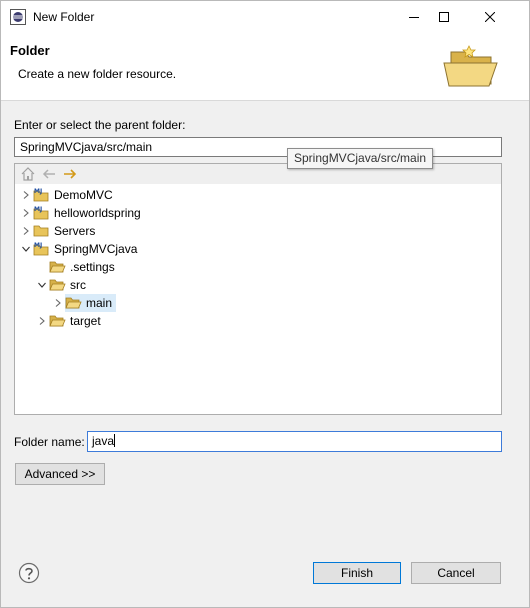 This screenshot has height=608, width=530. I want to click on selected-node: main, so click(91, 303).